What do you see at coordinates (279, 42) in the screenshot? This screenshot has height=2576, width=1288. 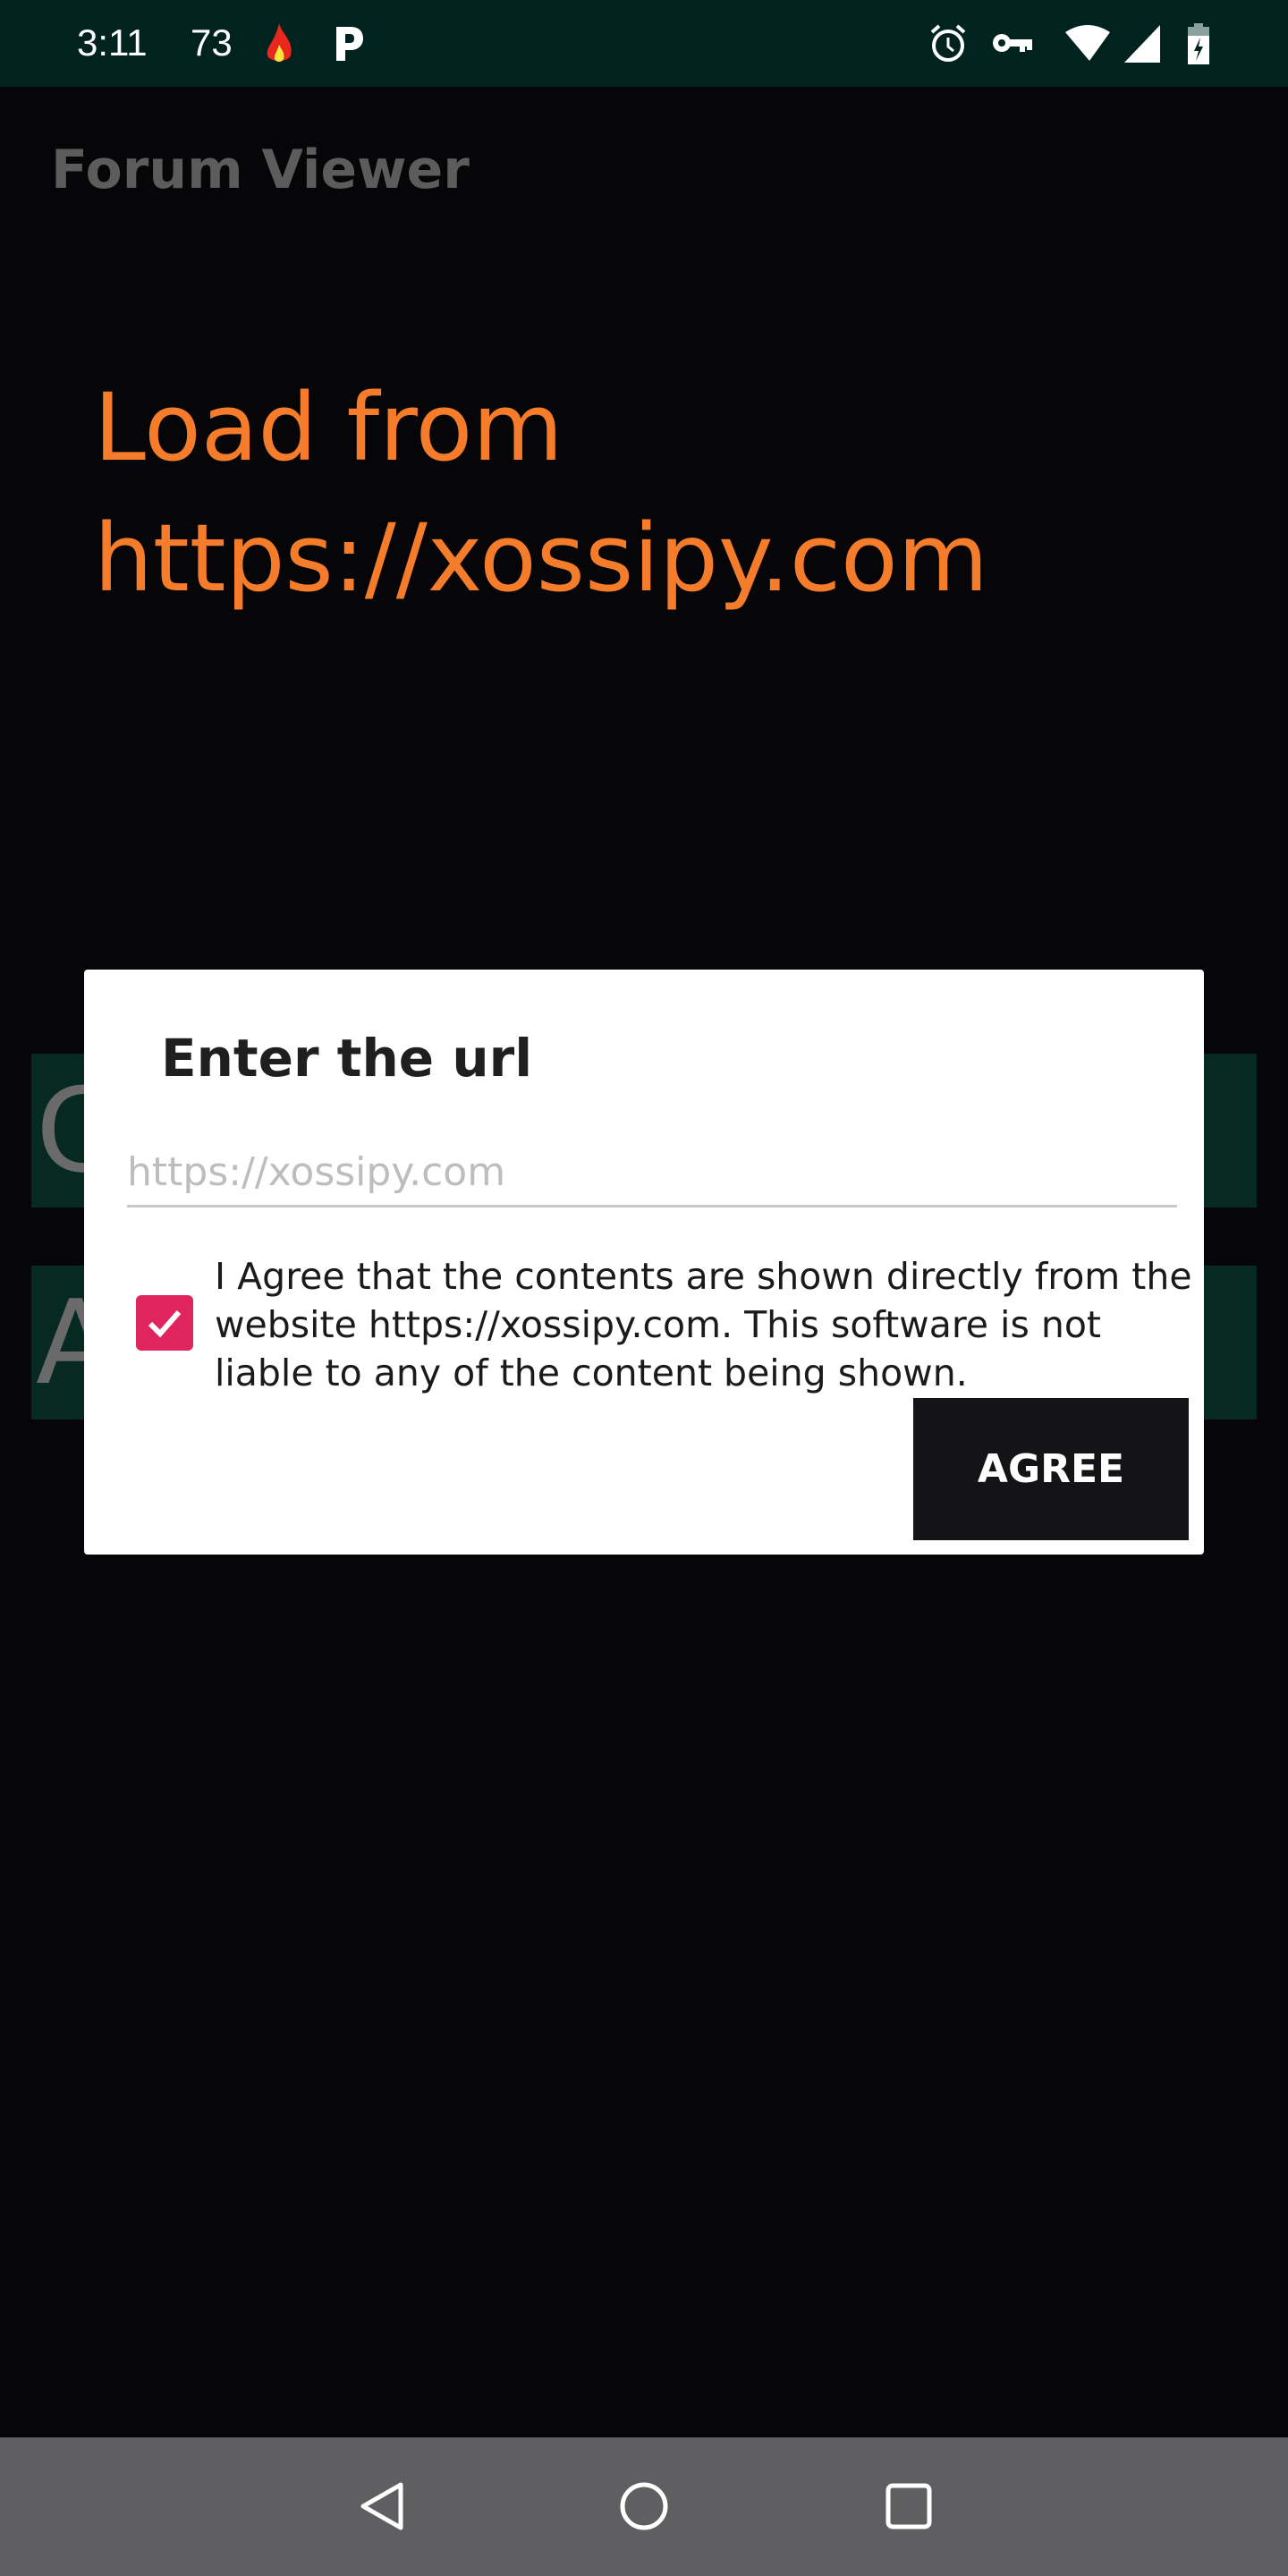 I see `flame-icon` at bounding box center [279, 42].